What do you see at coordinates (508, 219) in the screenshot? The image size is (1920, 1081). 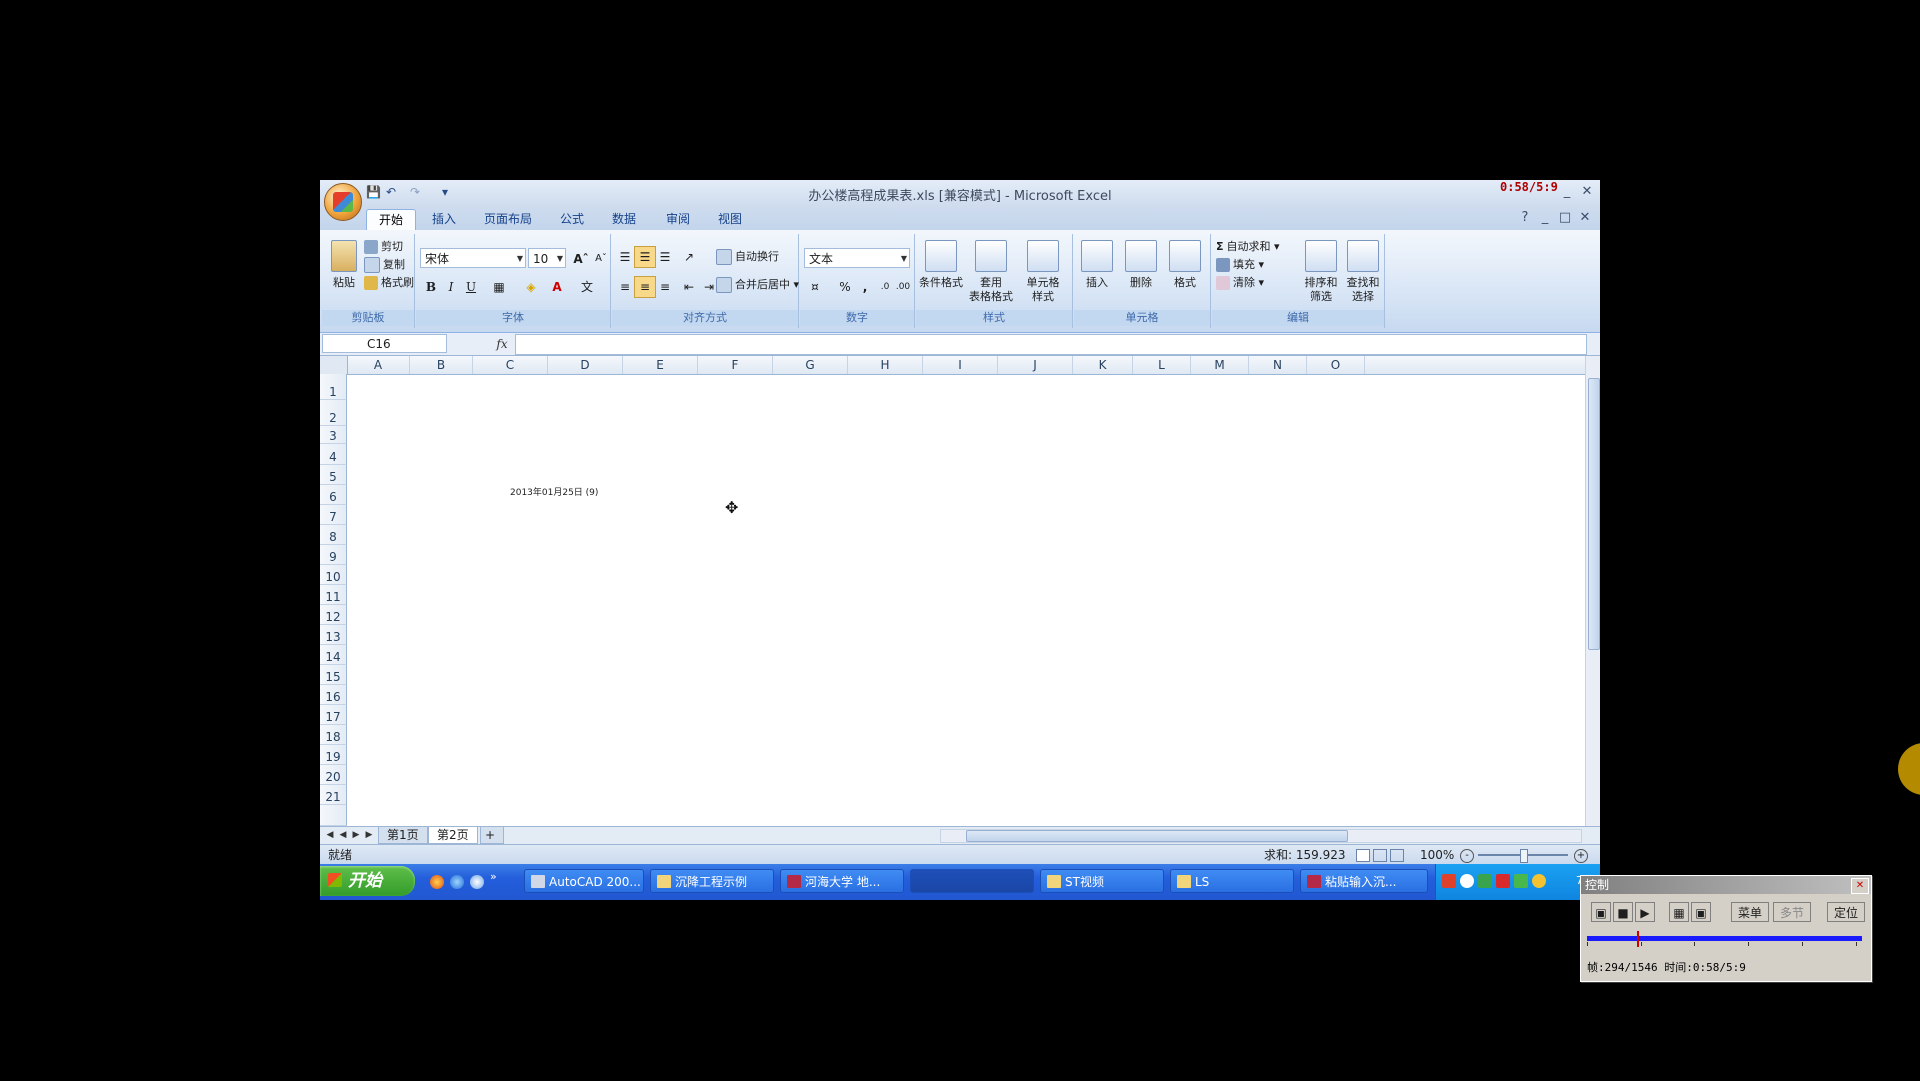 I see `tab-page-layout: 页面布局` at bounding box center [508, 219].